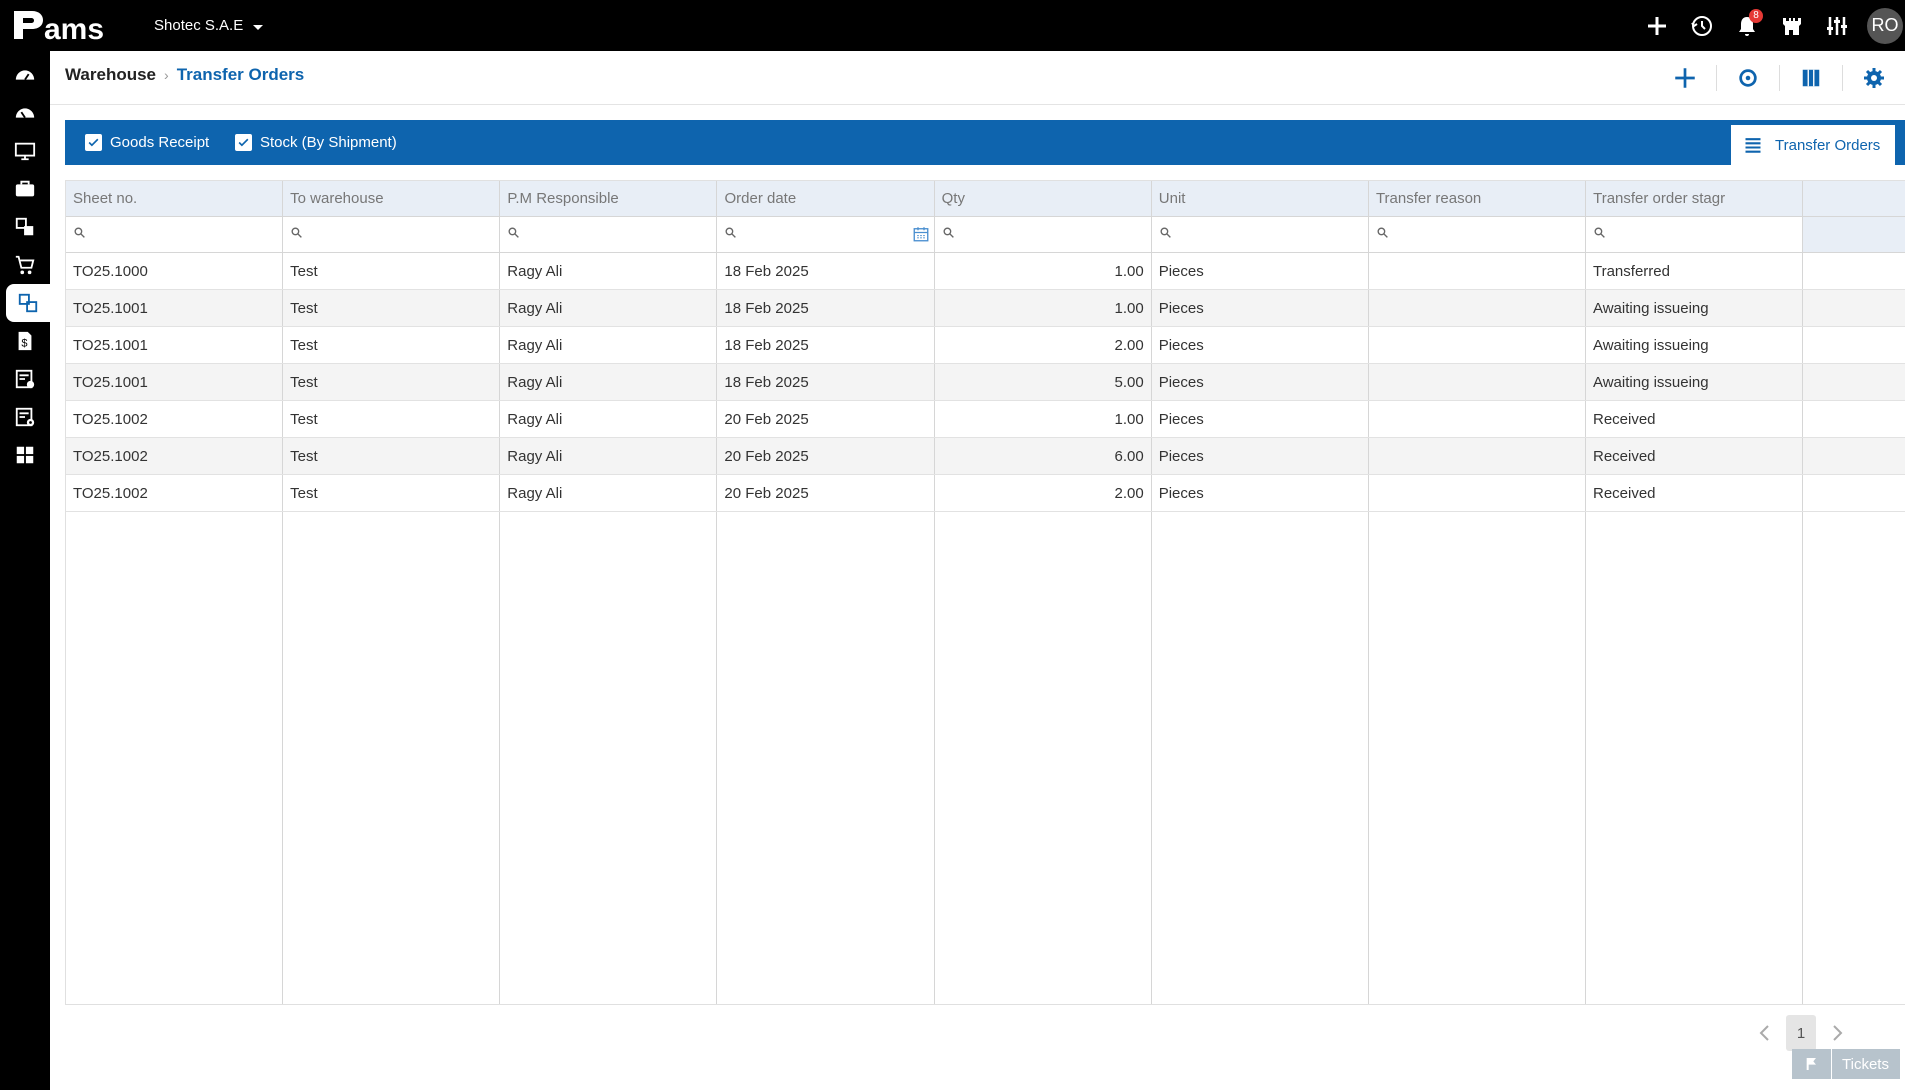 Image resolution: width=1905 pixels, height=1090 pixels. I want to click on pams-logo: ams, so click(70, 25).